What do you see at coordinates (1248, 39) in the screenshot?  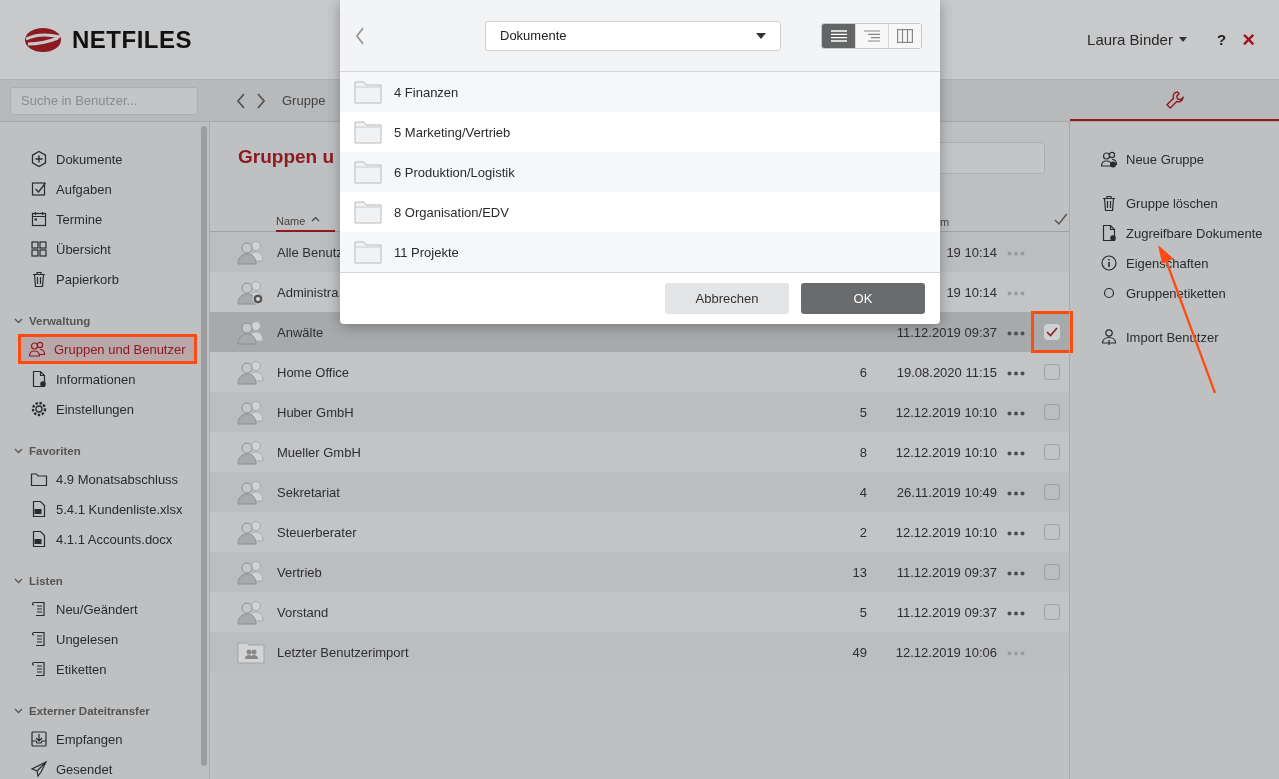 I see `close-button: ×` at bounding box center [1248, 39].